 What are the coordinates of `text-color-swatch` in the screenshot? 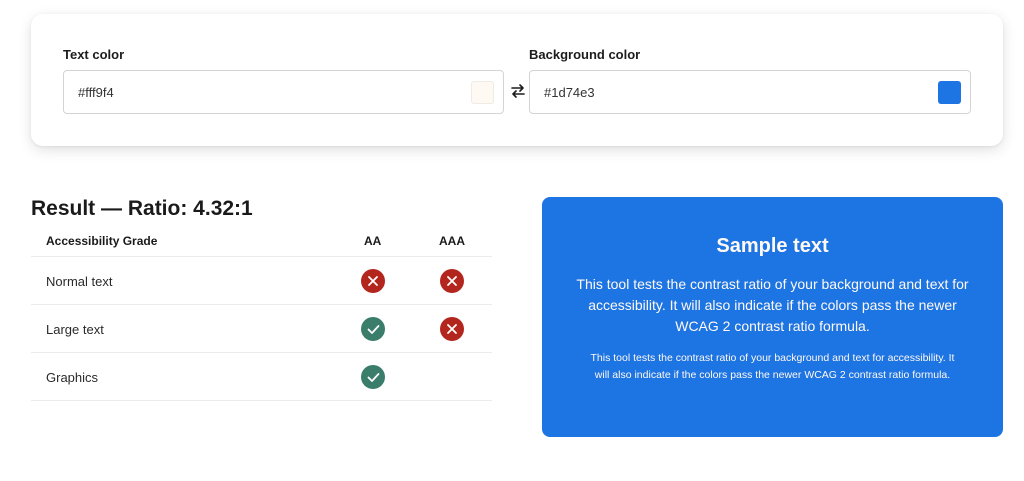 It's located at (482, 92).